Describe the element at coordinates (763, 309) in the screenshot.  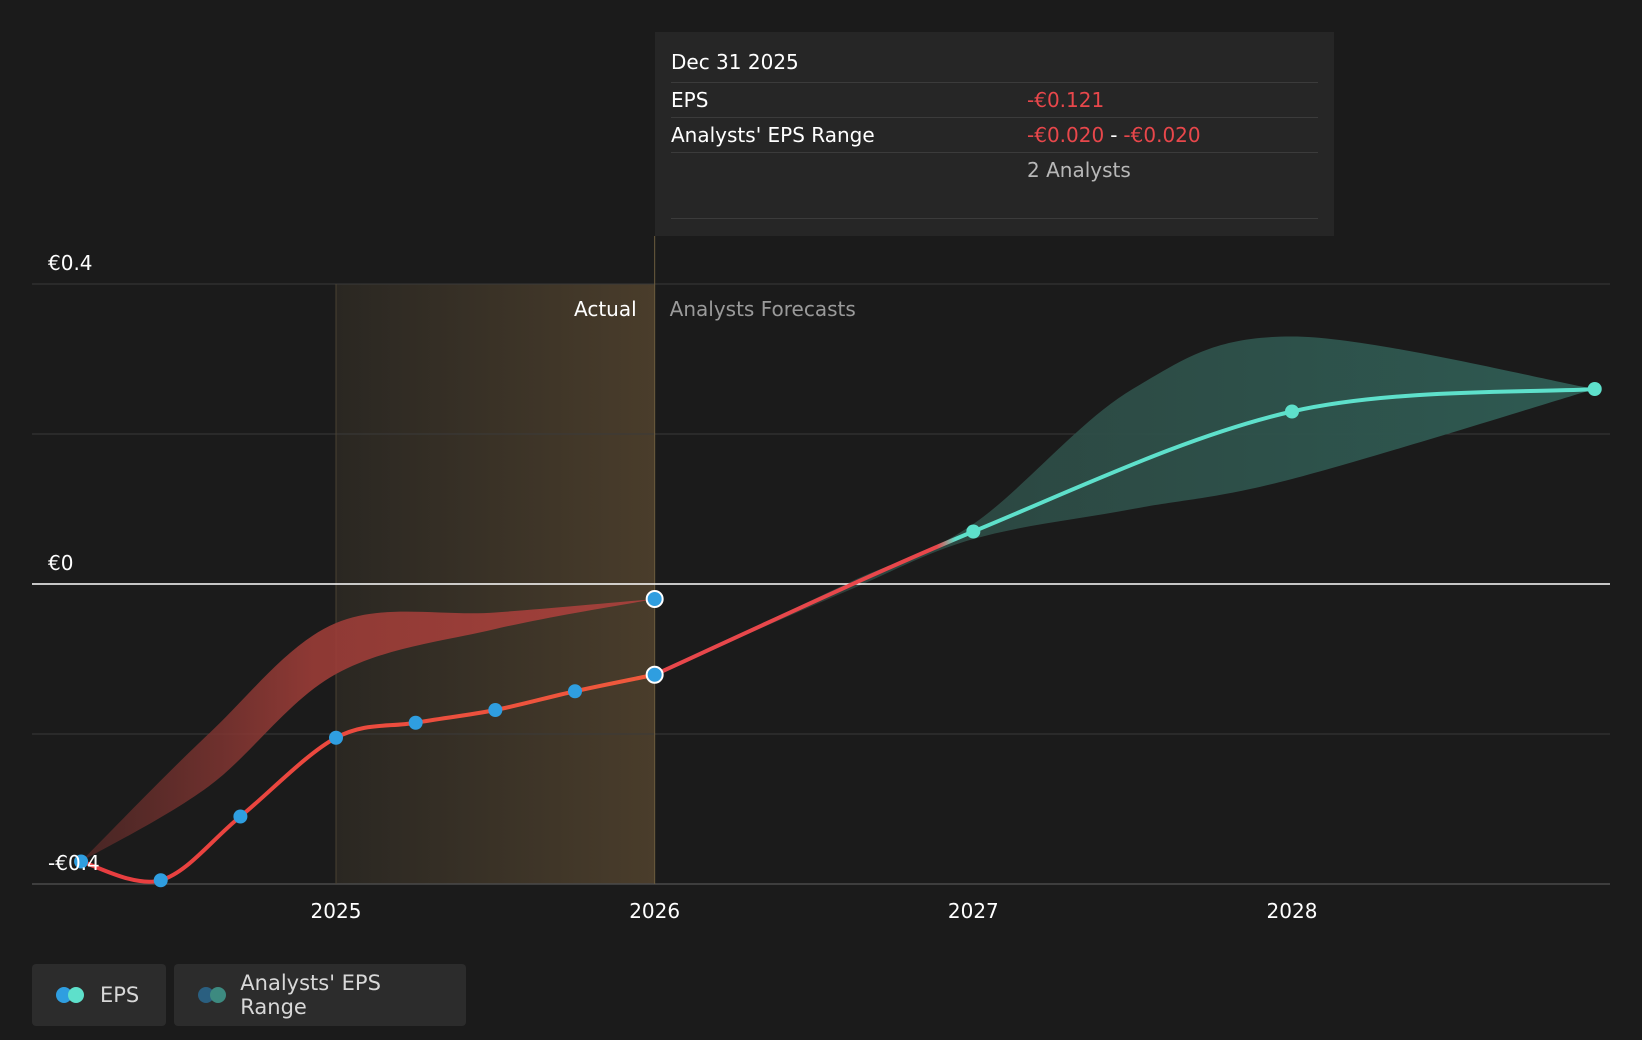
I see `forecast-label: Analysts Forecasts` at that location.